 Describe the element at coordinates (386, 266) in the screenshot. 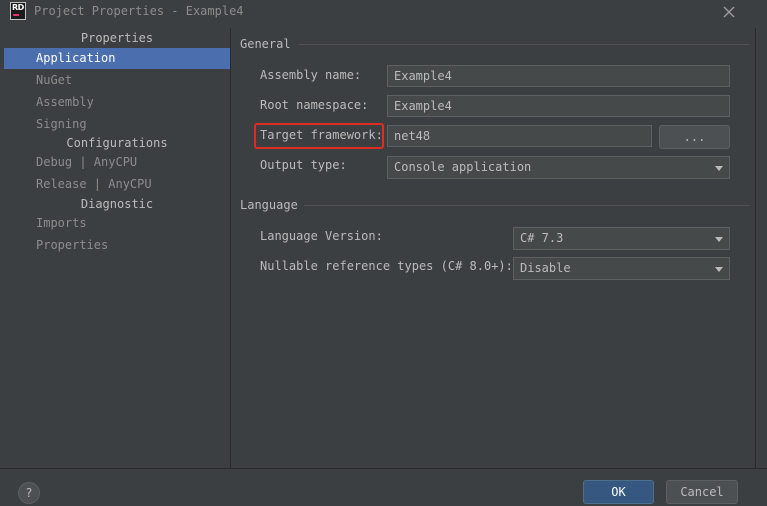

I see `nullable-reference-types-label: Nullable reference types (C# 8.0+):` at that location.